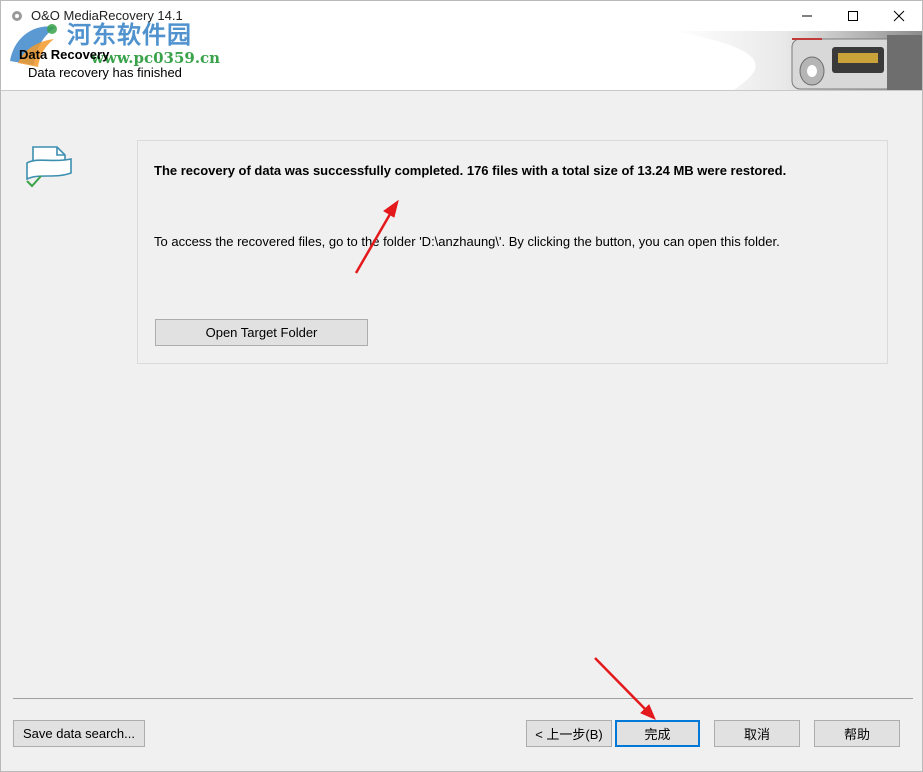 Image resolution: width=923 pixels, height=772 pixels. What do you see at coordinates (857, 733) in the screenshot?
I see `help-button: 帮助` at bounding box center [857, 733].